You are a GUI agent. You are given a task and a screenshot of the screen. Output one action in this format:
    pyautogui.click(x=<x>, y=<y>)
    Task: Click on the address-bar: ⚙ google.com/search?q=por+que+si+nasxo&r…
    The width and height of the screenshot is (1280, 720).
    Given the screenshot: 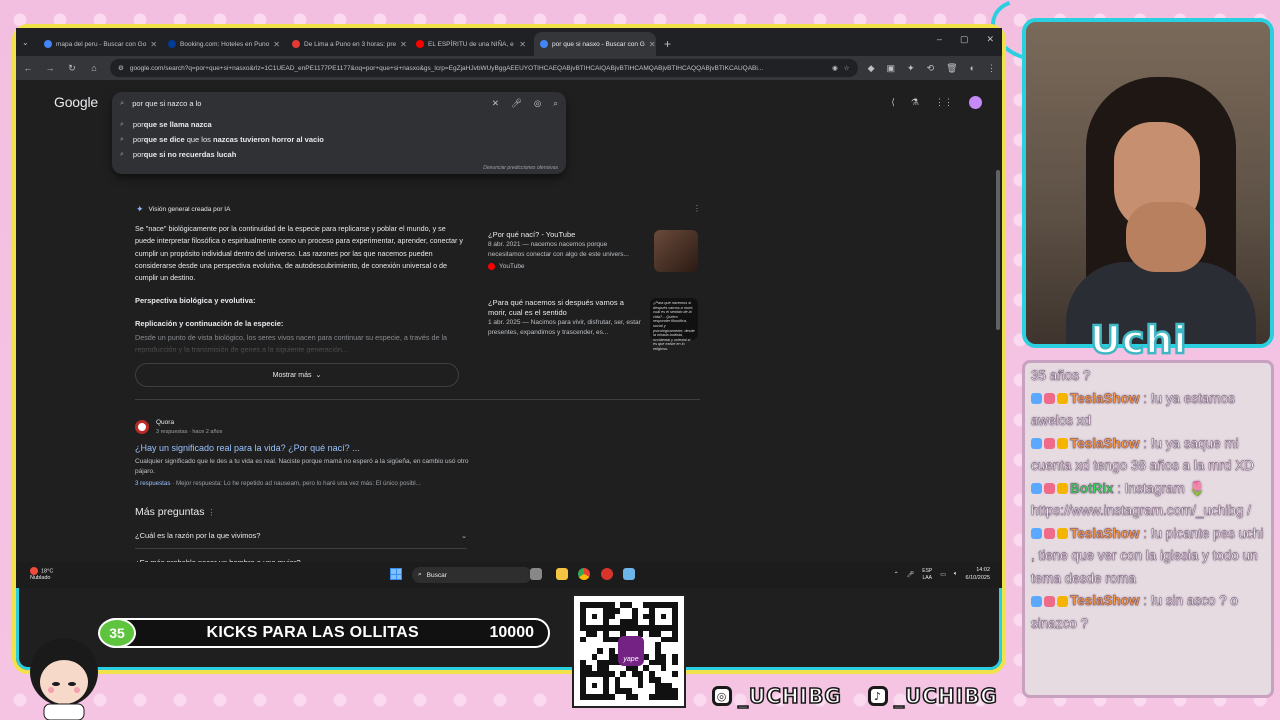 What is the action you would take?
    pyautogui.click(x=484, y=68)
    